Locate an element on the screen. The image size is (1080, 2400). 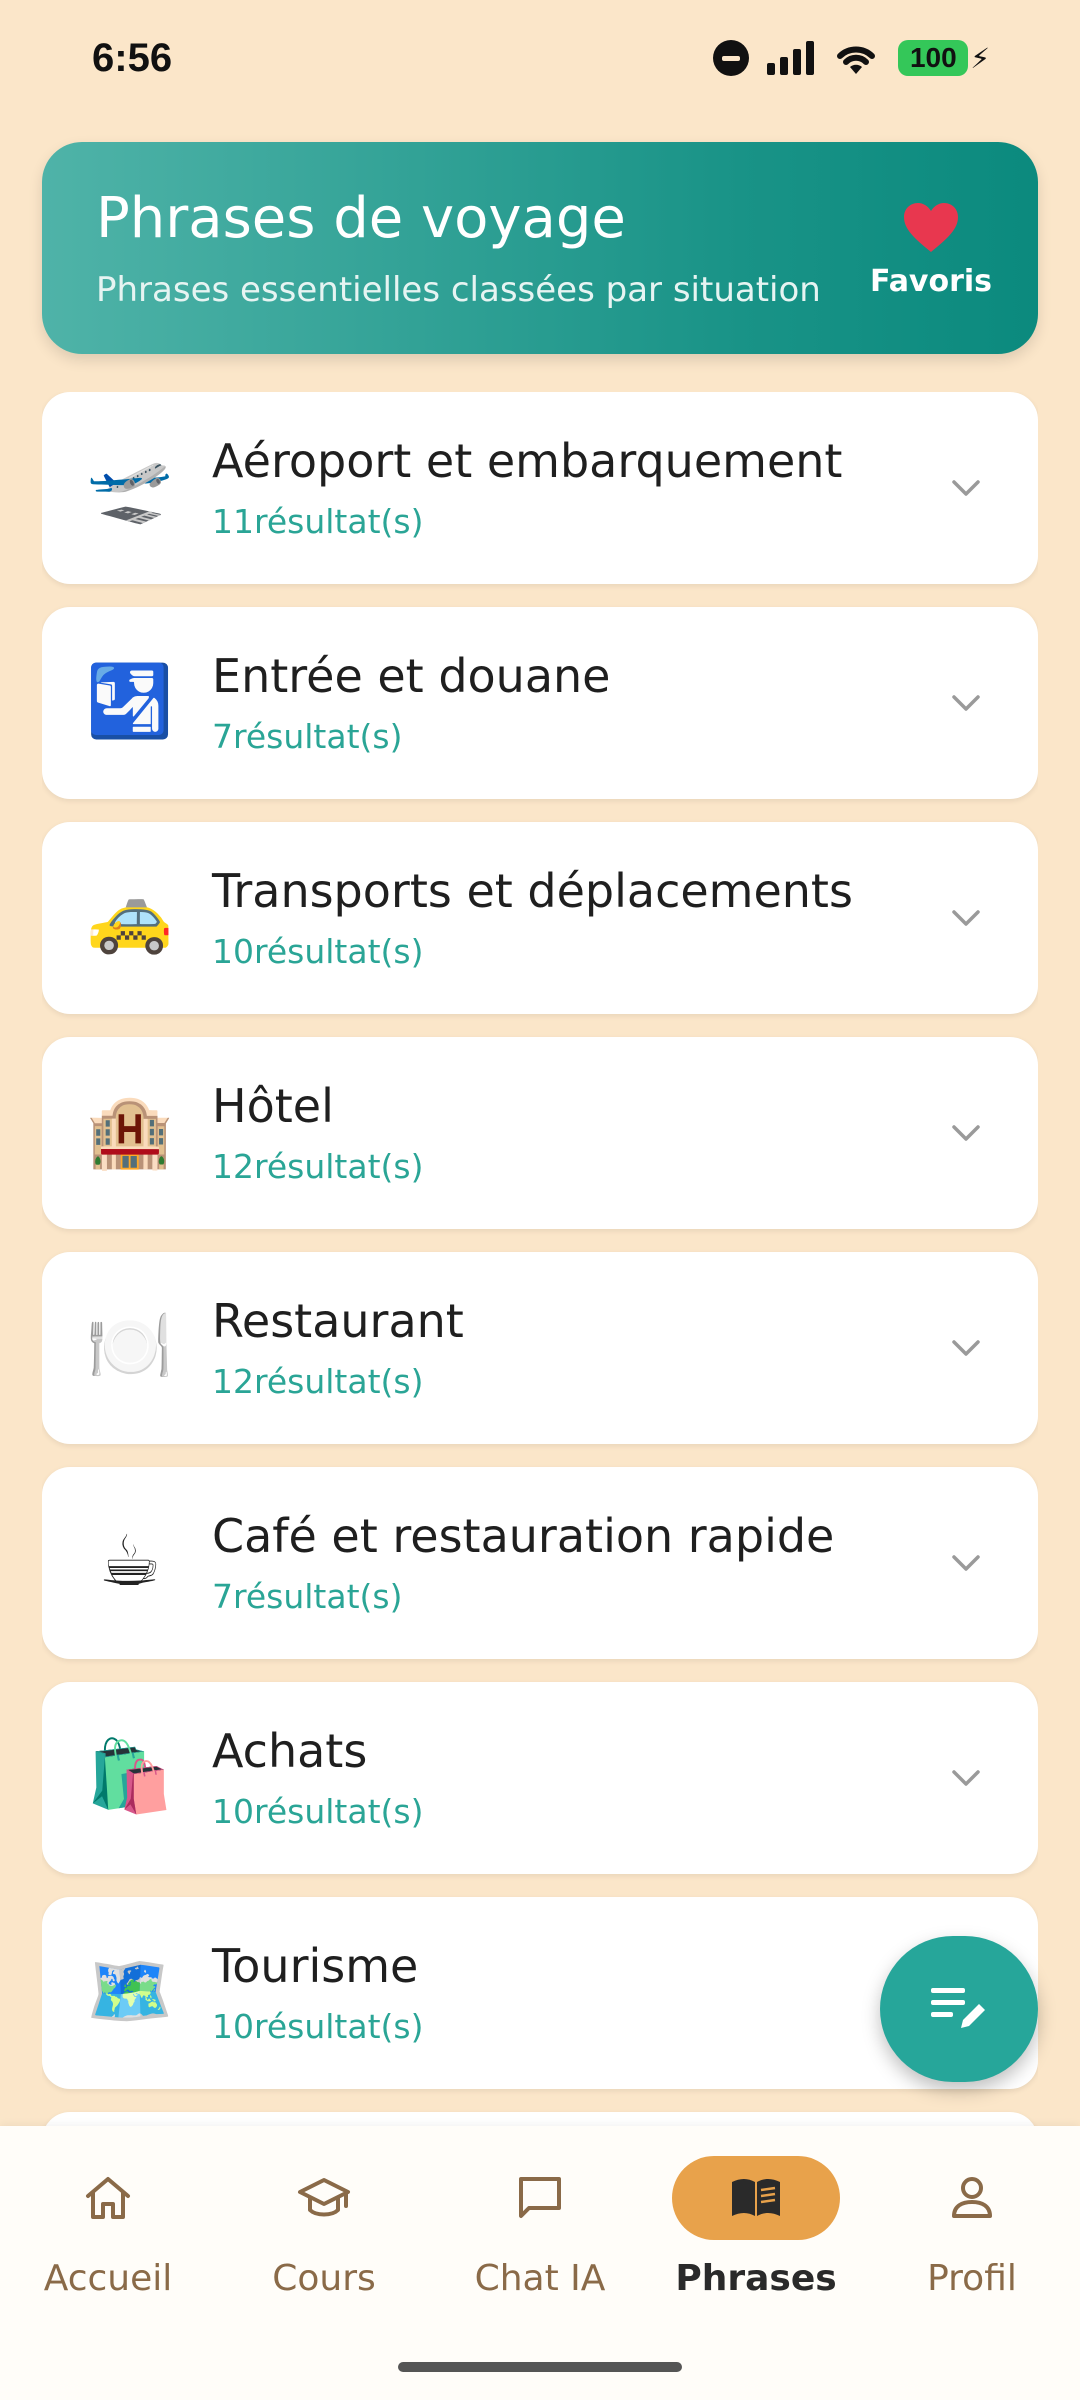
nav-label: Chat IA is located at coordinates (540, 2278).